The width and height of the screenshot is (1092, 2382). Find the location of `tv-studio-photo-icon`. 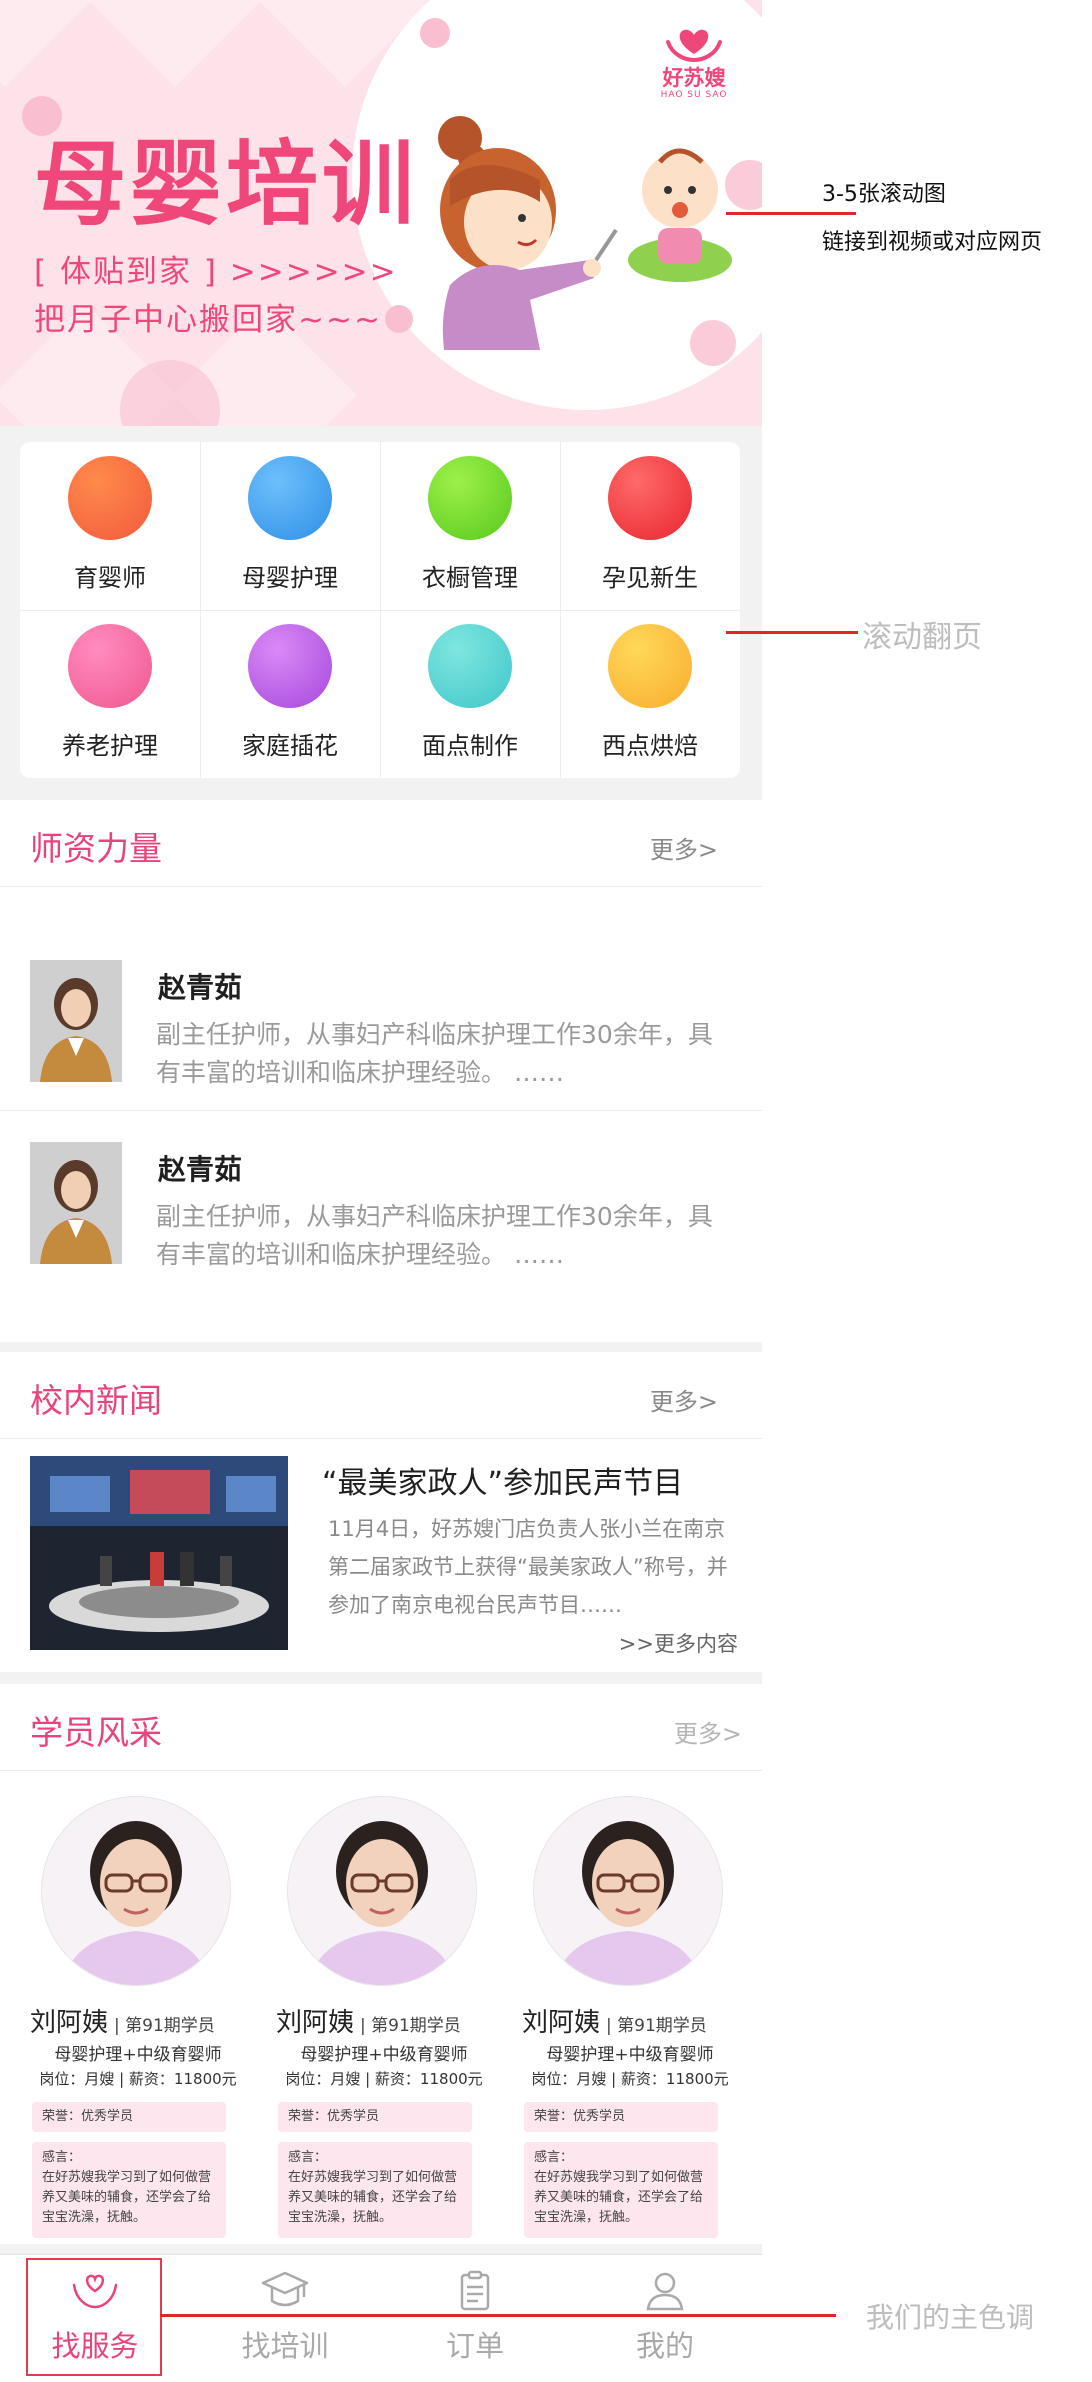

tv-studio-photo-icon is located at coordinates (159, 1553).